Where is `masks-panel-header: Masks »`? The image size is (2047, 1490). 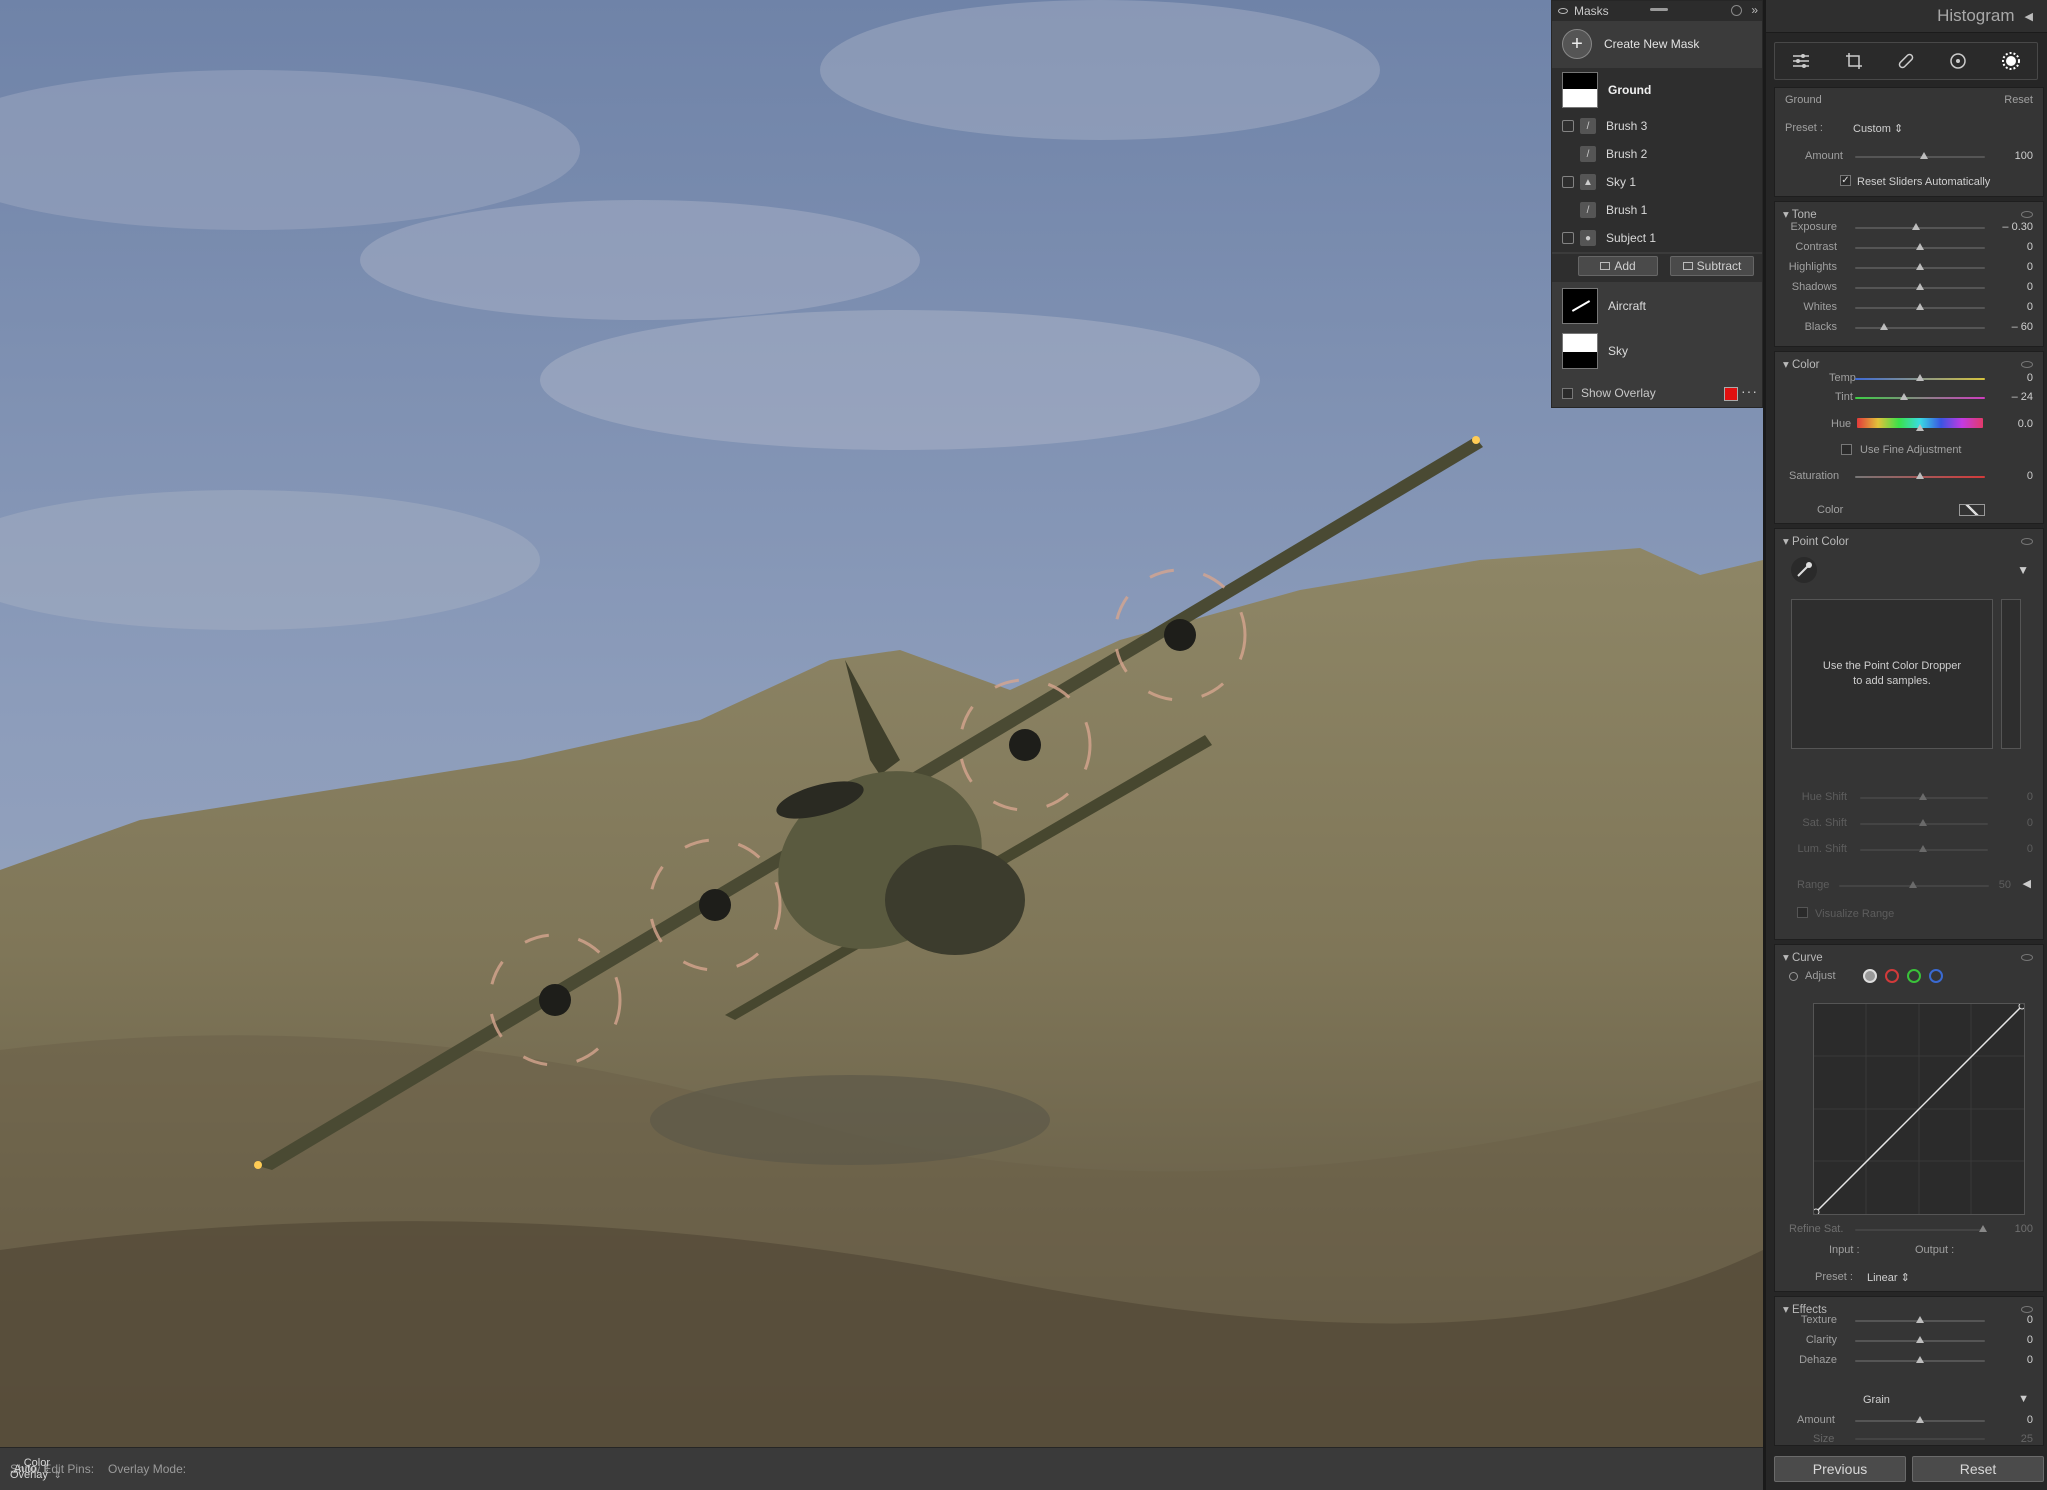 masks-panel-header: Masks » is located at coordinates (1657, 11).